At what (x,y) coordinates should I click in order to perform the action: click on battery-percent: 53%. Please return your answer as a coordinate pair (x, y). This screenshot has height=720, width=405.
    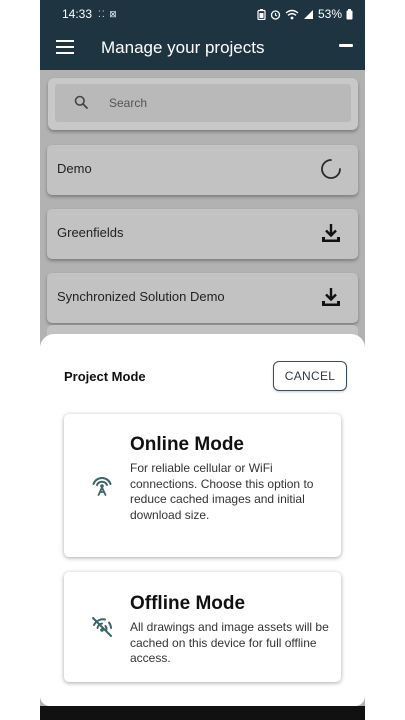
    Looking at the image, I should click on (329, 14).